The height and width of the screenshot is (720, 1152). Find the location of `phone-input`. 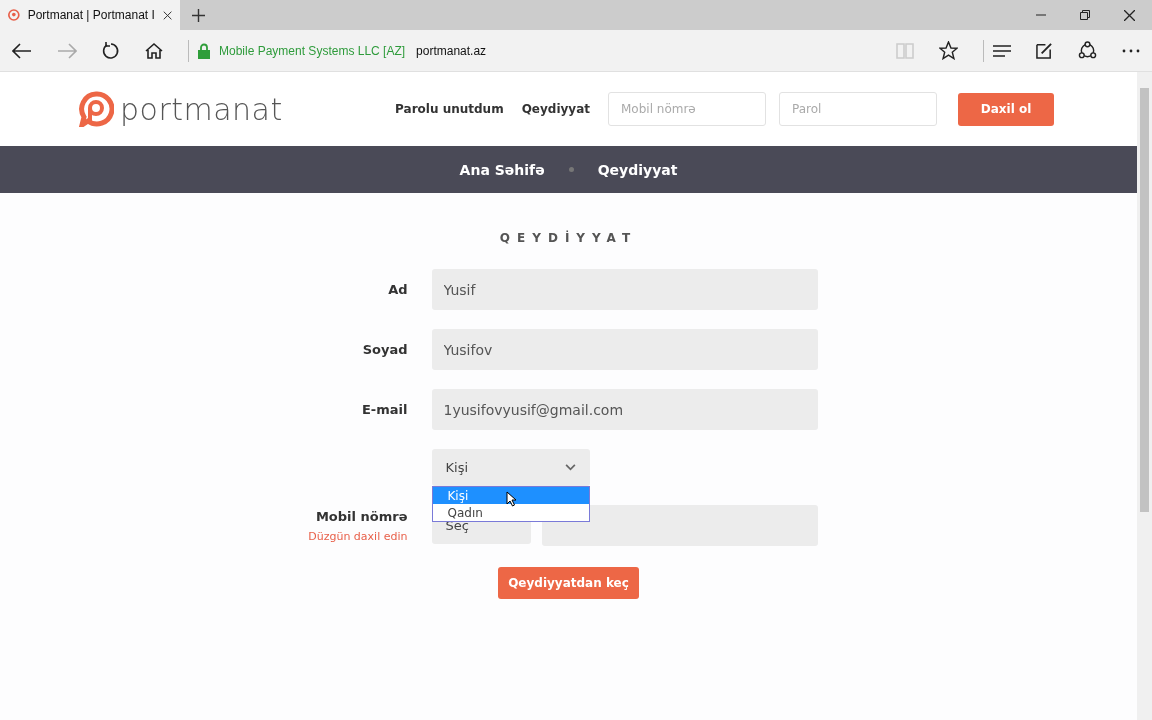

phone-input is located at coordinates (679, 525).